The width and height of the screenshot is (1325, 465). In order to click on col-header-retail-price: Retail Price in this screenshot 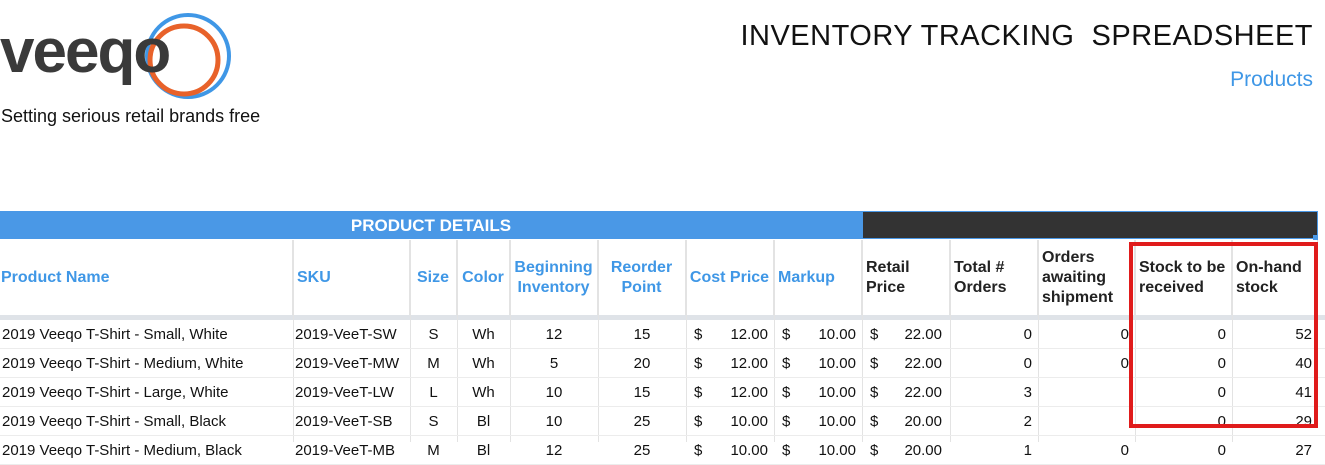, I will do `click(906, 277)`.